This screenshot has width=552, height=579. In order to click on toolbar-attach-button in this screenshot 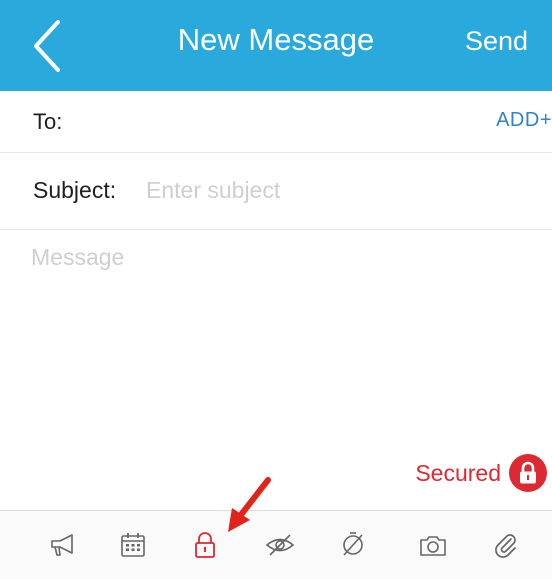, I will do `click(506, 545)`.